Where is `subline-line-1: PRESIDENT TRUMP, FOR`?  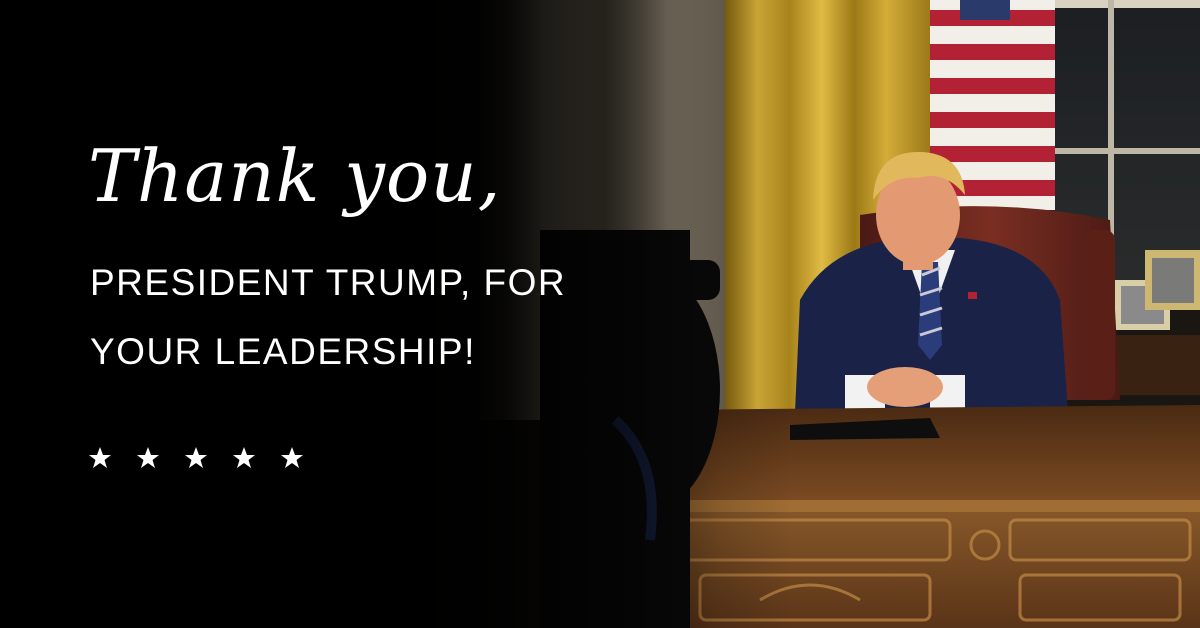 subline-line-1: PRESIDENT TRUMP, FOR is located at coordinates (328, 282).